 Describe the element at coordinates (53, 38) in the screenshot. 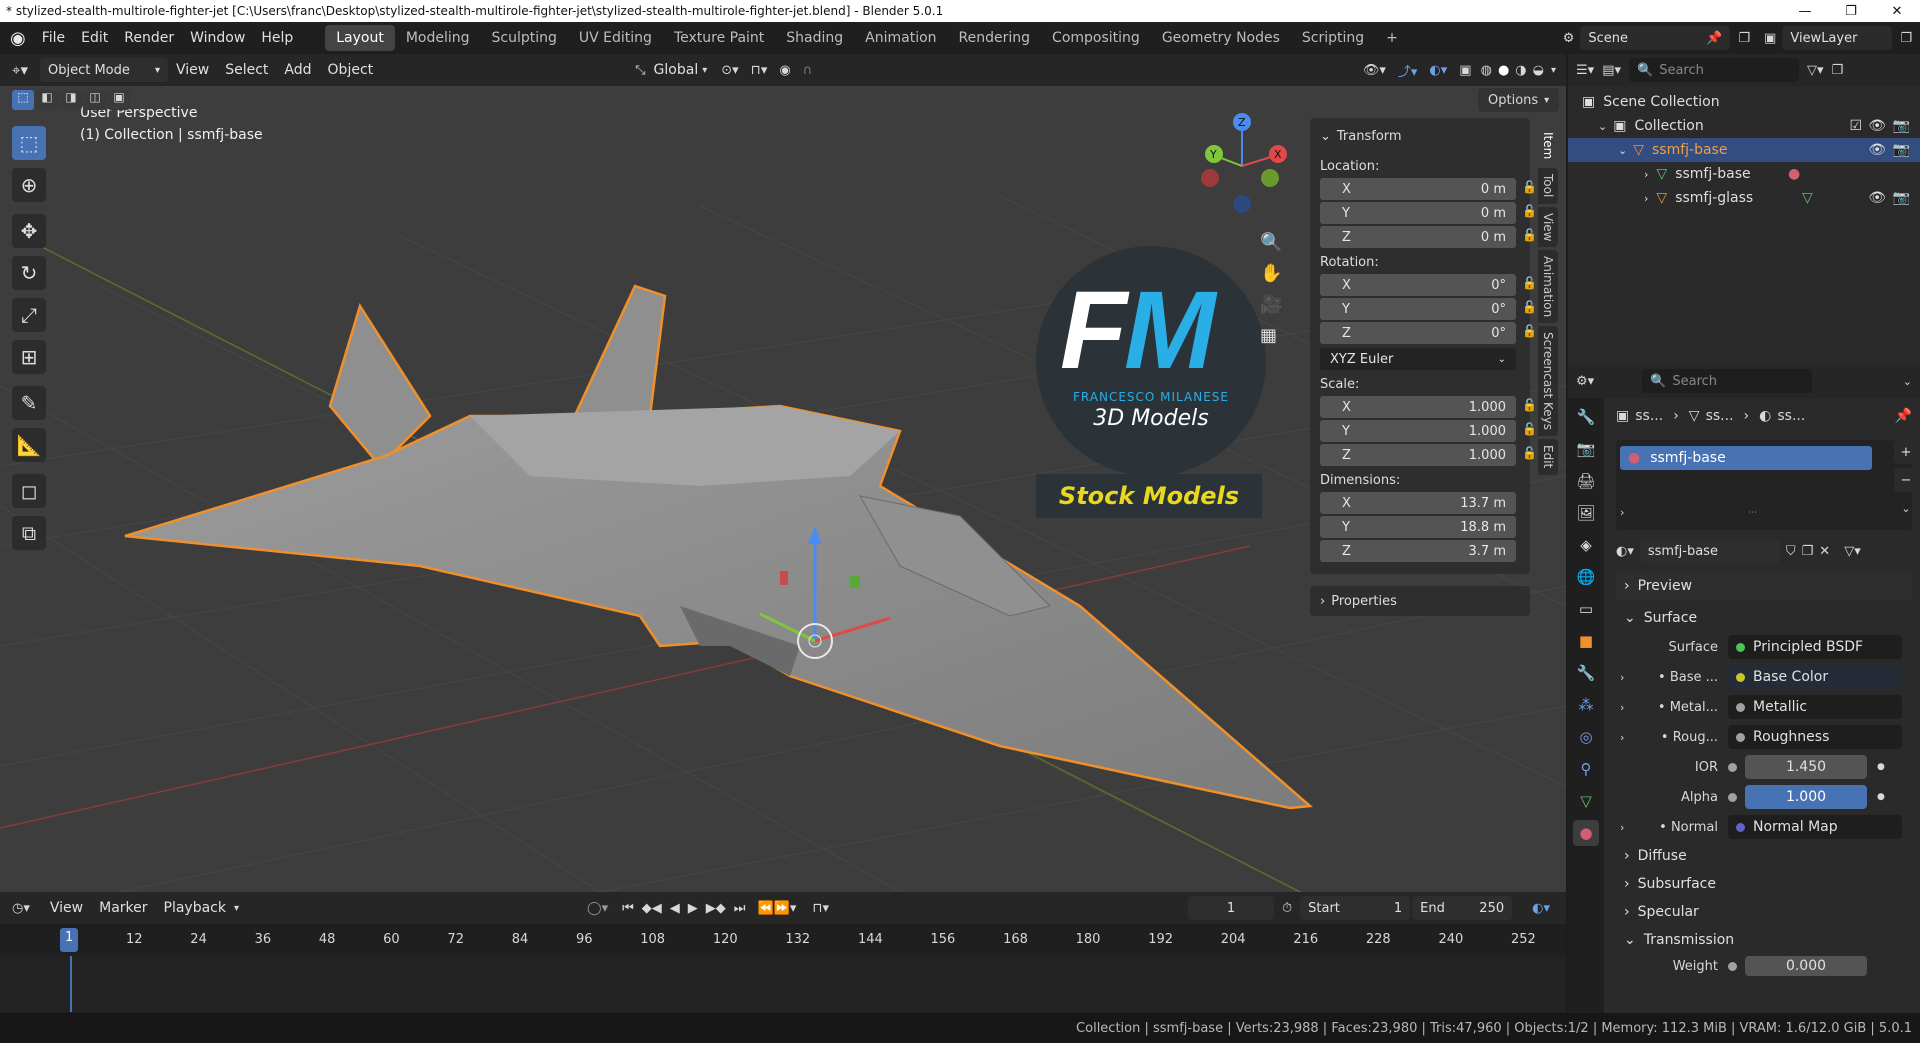

I see `menu-file: File` at that location.